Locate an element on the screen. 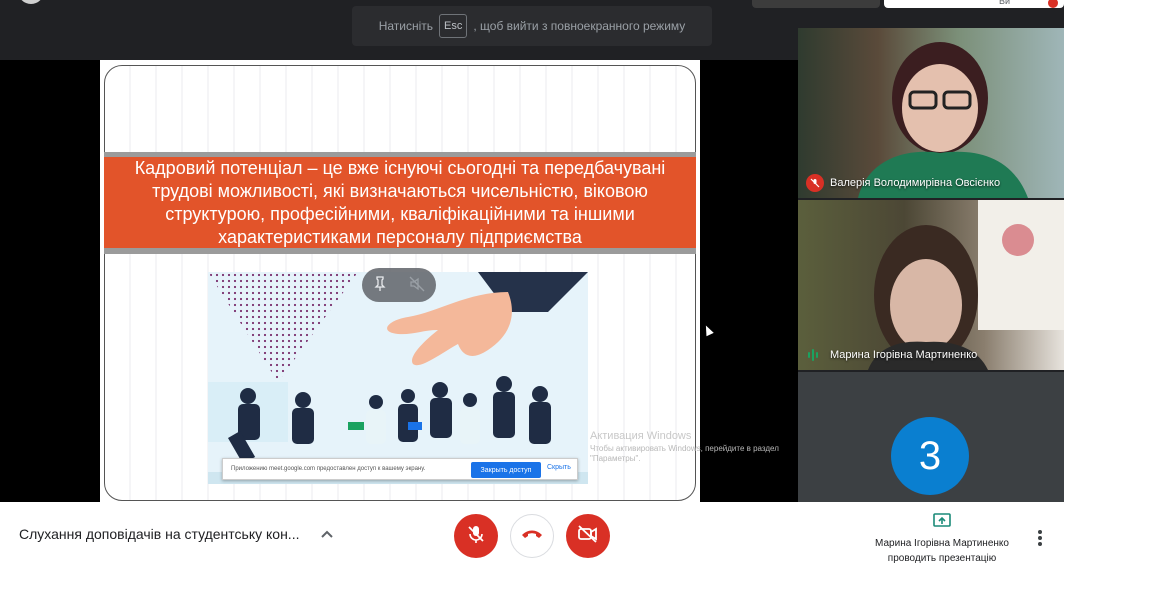 The height and width of the screenshot is (600, 1170). present-screen-icon is located at coordinates (942, 522).